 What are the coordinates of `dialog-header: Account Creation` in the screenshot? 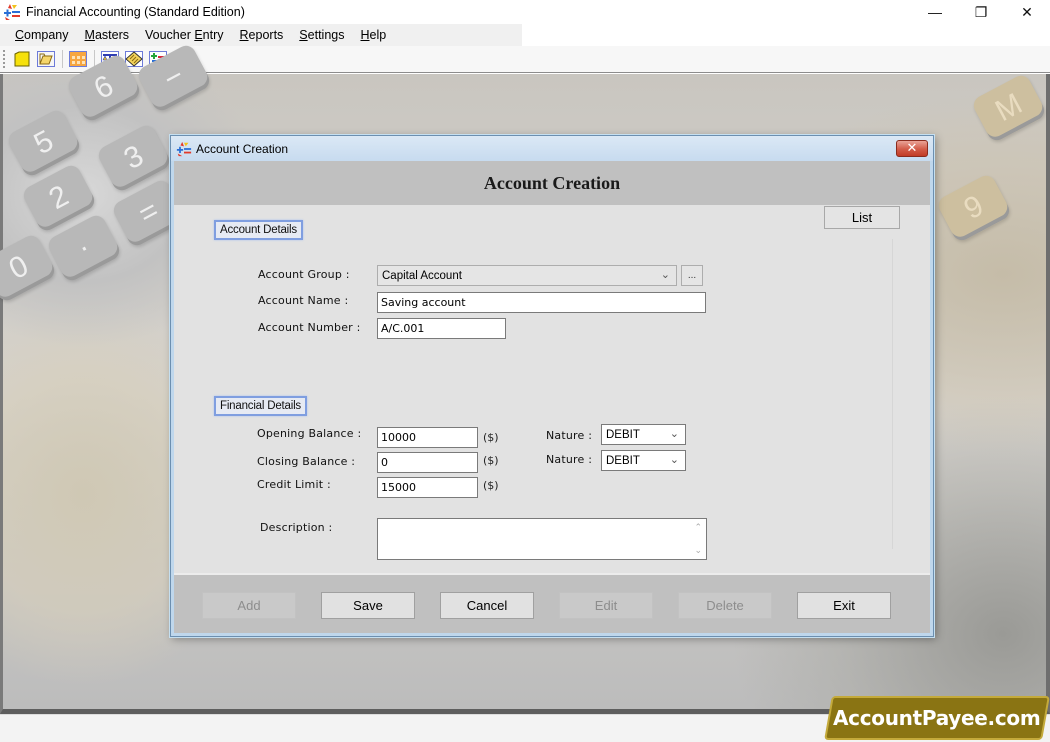 It's located at (552, 183).